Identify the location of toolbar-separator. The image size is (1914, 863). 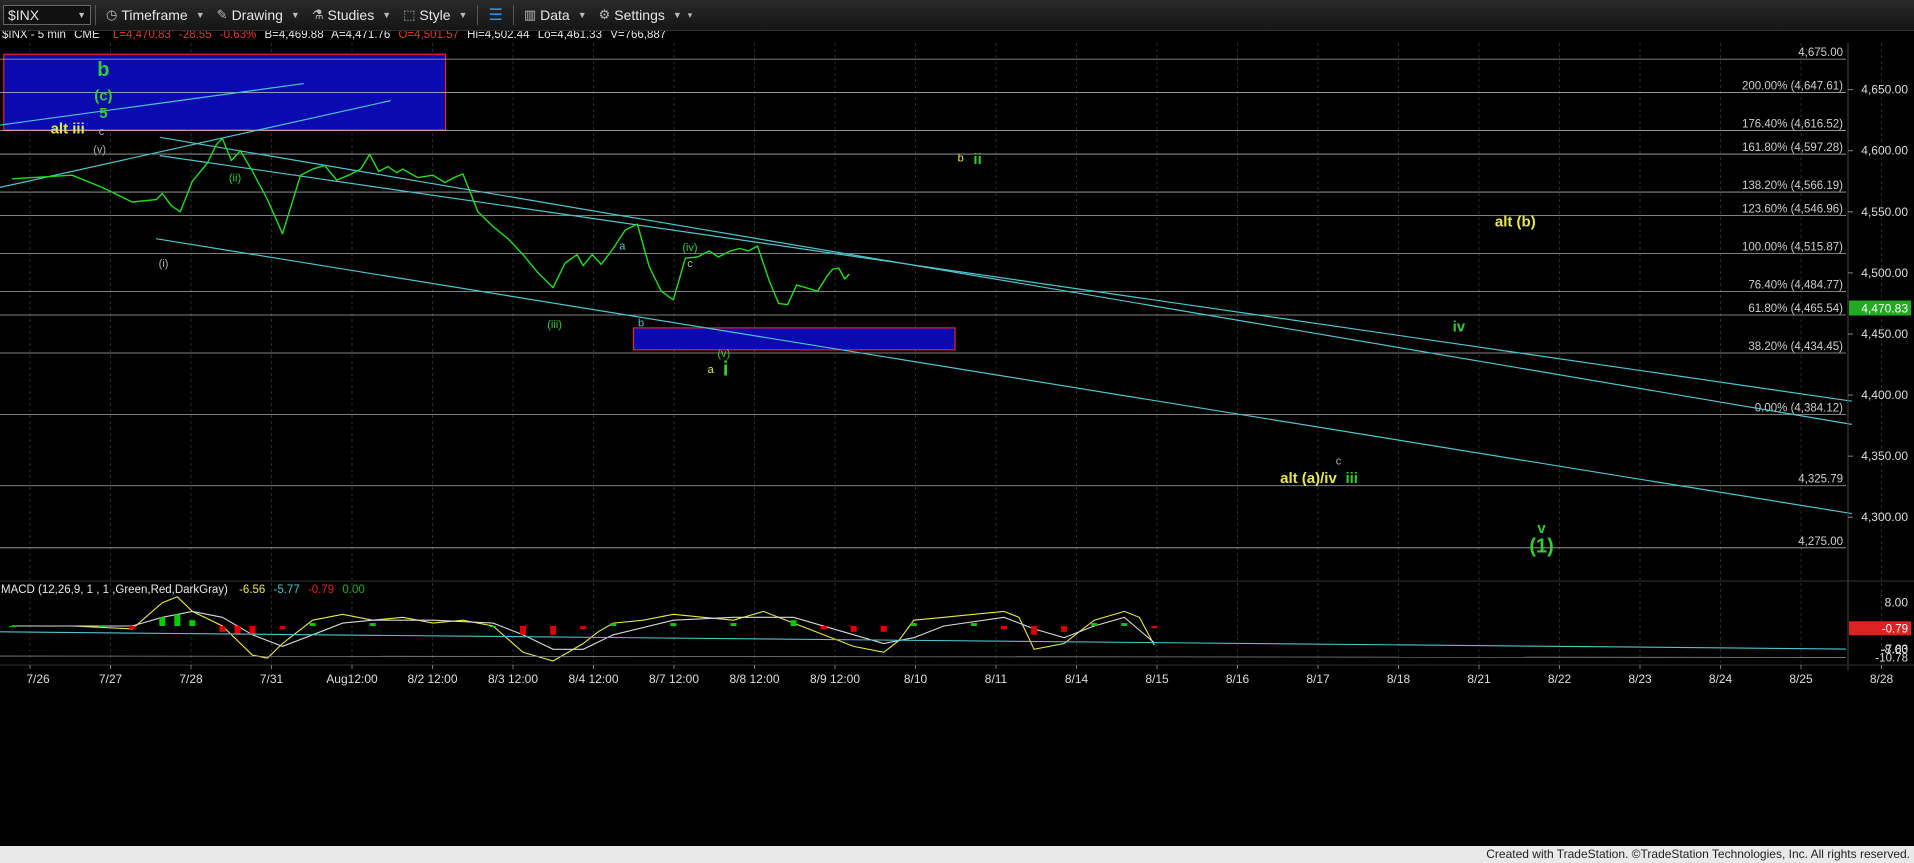
(95, 15).